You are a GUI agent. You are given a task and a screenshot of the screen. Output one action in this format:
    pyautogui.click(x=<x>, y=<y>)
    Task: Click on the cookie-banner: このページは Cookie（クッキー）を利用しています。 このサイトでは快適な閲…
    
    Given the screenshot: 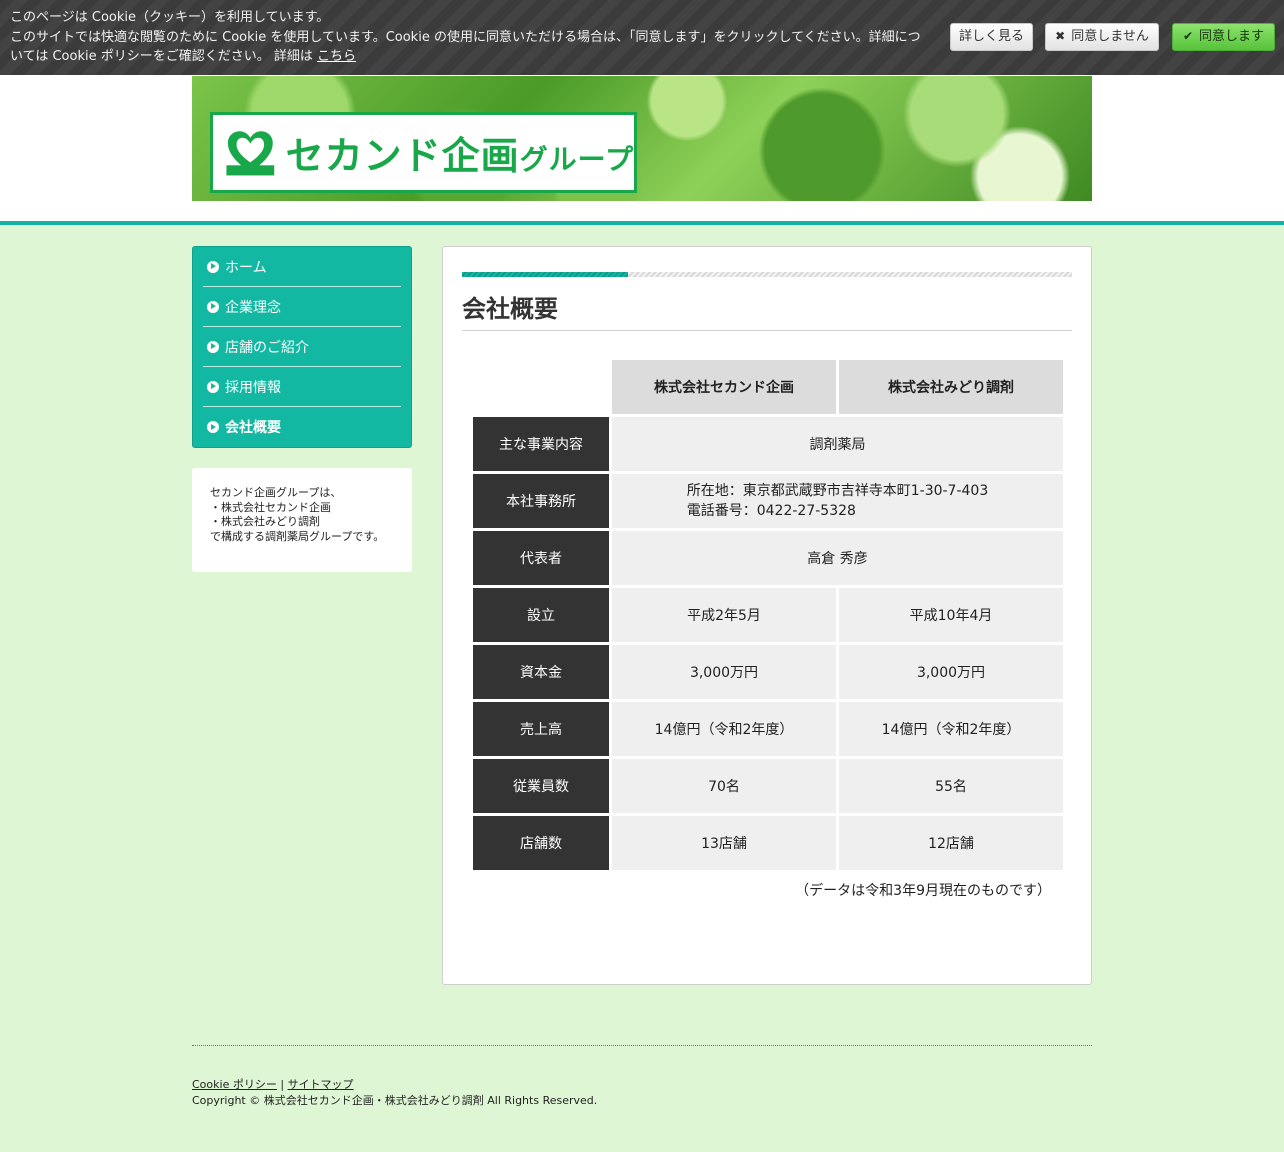 What is the action you would take?
    pyautogui.click(x=642, y=37)
    